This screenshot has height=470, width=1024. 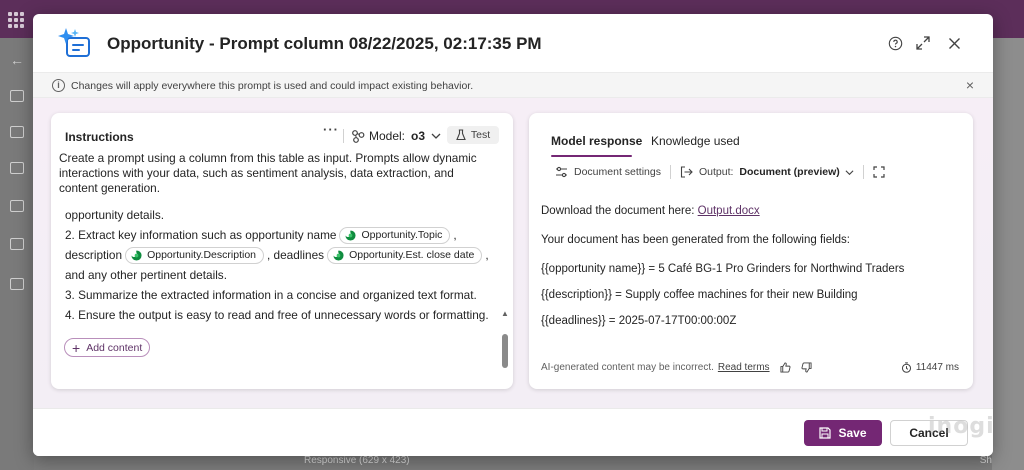 What do you see at coordinates (480, 135) in the screenshot?
I see `test-button-label: Test` at bounding box center [480, 135].